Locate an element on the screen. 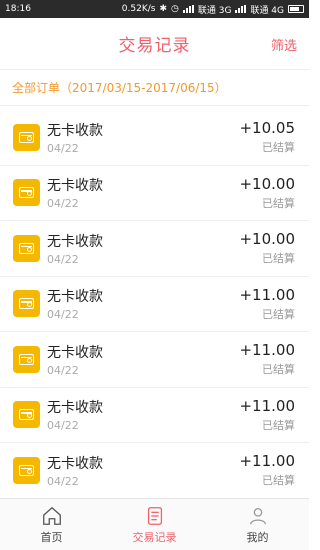 This screenshot has width=320, height=550. home-icon is located at coordinates (51, 515).